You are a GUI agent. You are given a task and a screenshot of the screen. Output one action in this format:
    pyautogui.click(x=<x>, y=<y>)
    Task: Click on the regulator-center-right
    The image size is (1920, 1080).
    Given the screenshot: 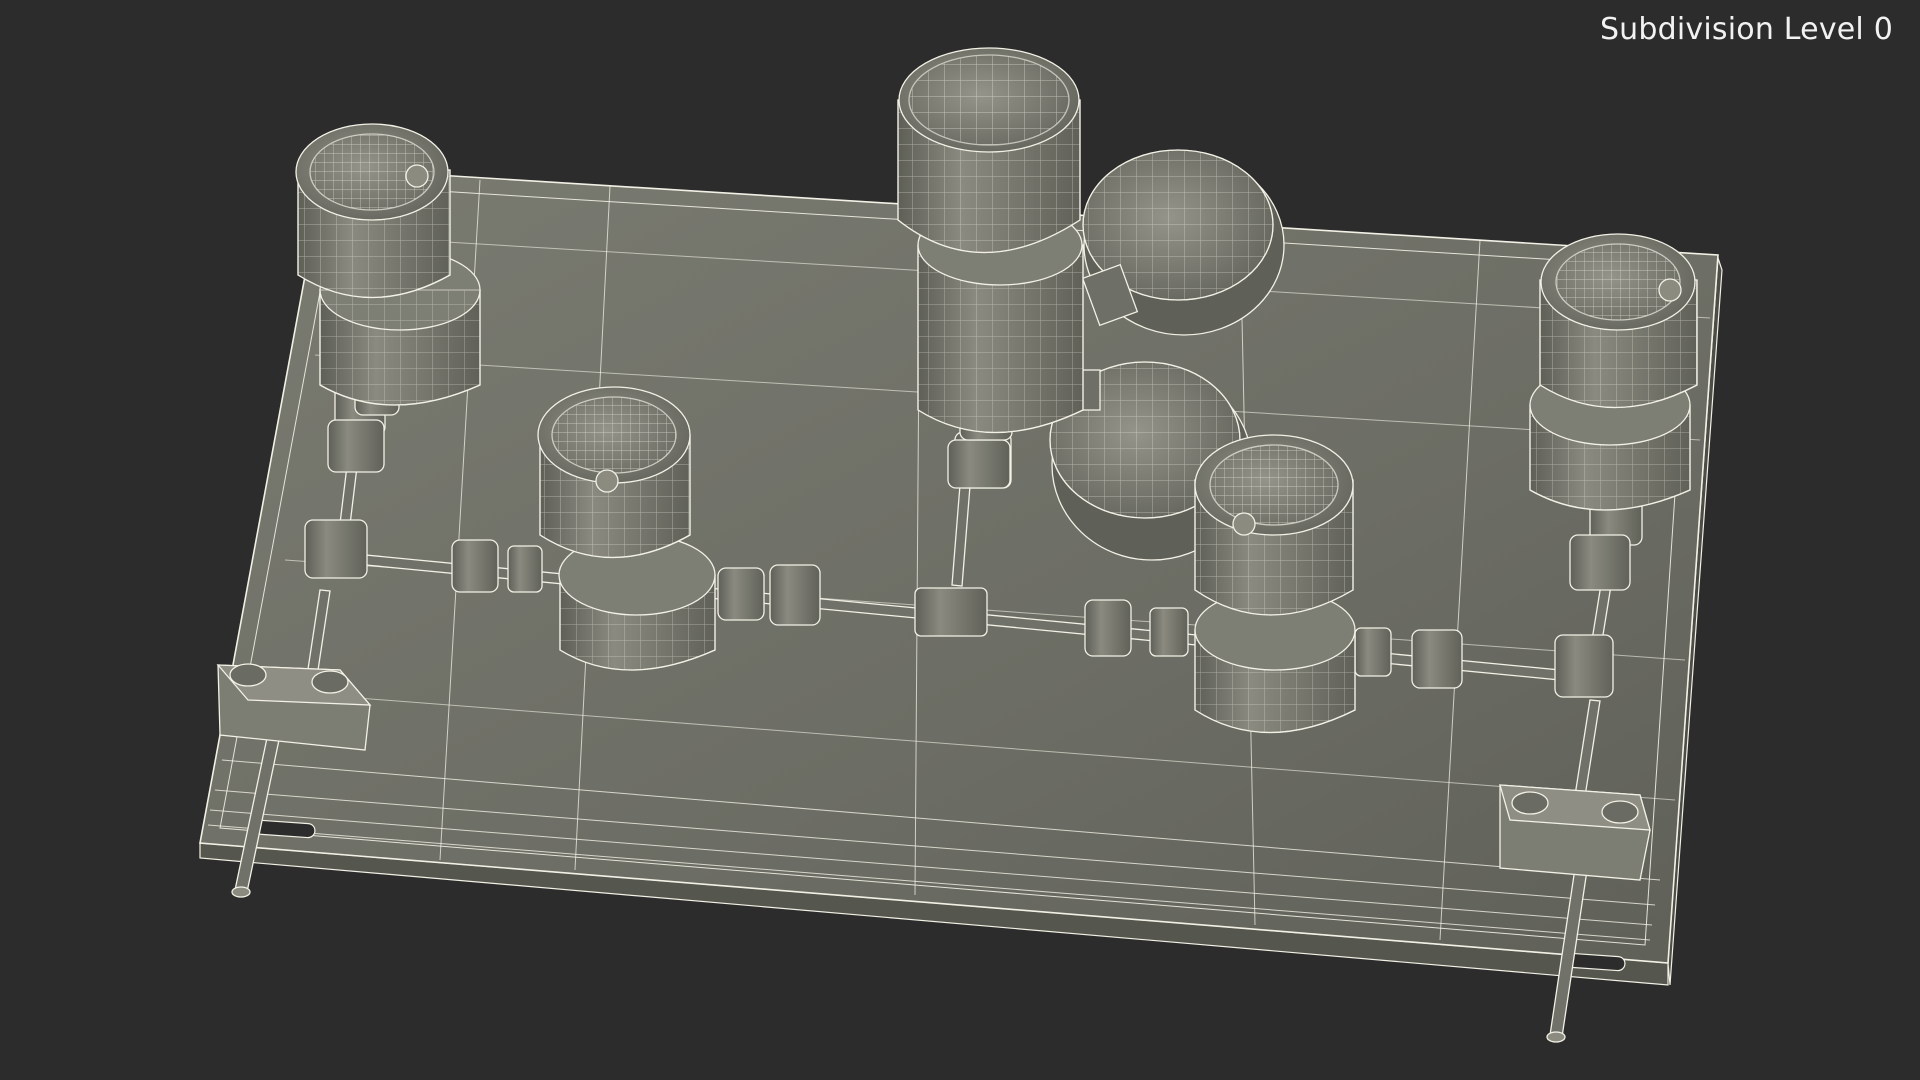 What is the action you would take?
    pyautogui.click(x=1275, y=584)
    